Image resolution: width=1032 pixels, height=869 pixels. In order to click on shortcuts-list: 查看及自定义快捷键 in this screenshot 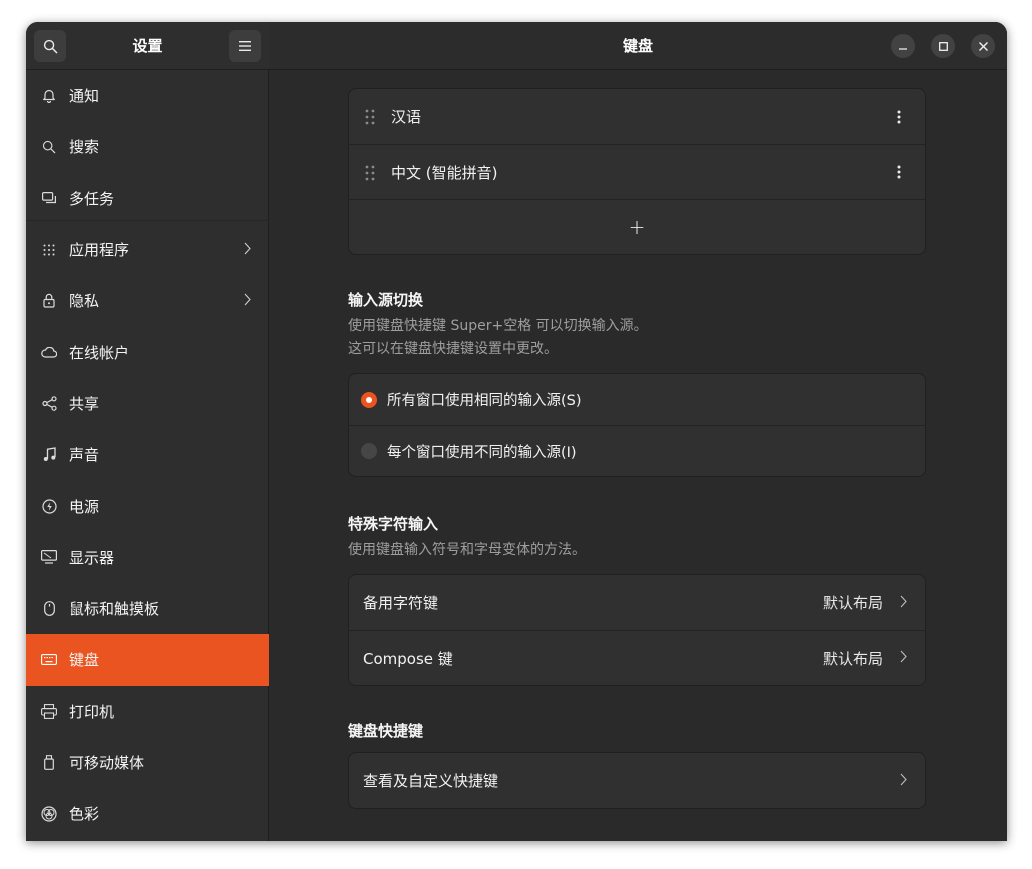, I will do `click(637, 780)`.